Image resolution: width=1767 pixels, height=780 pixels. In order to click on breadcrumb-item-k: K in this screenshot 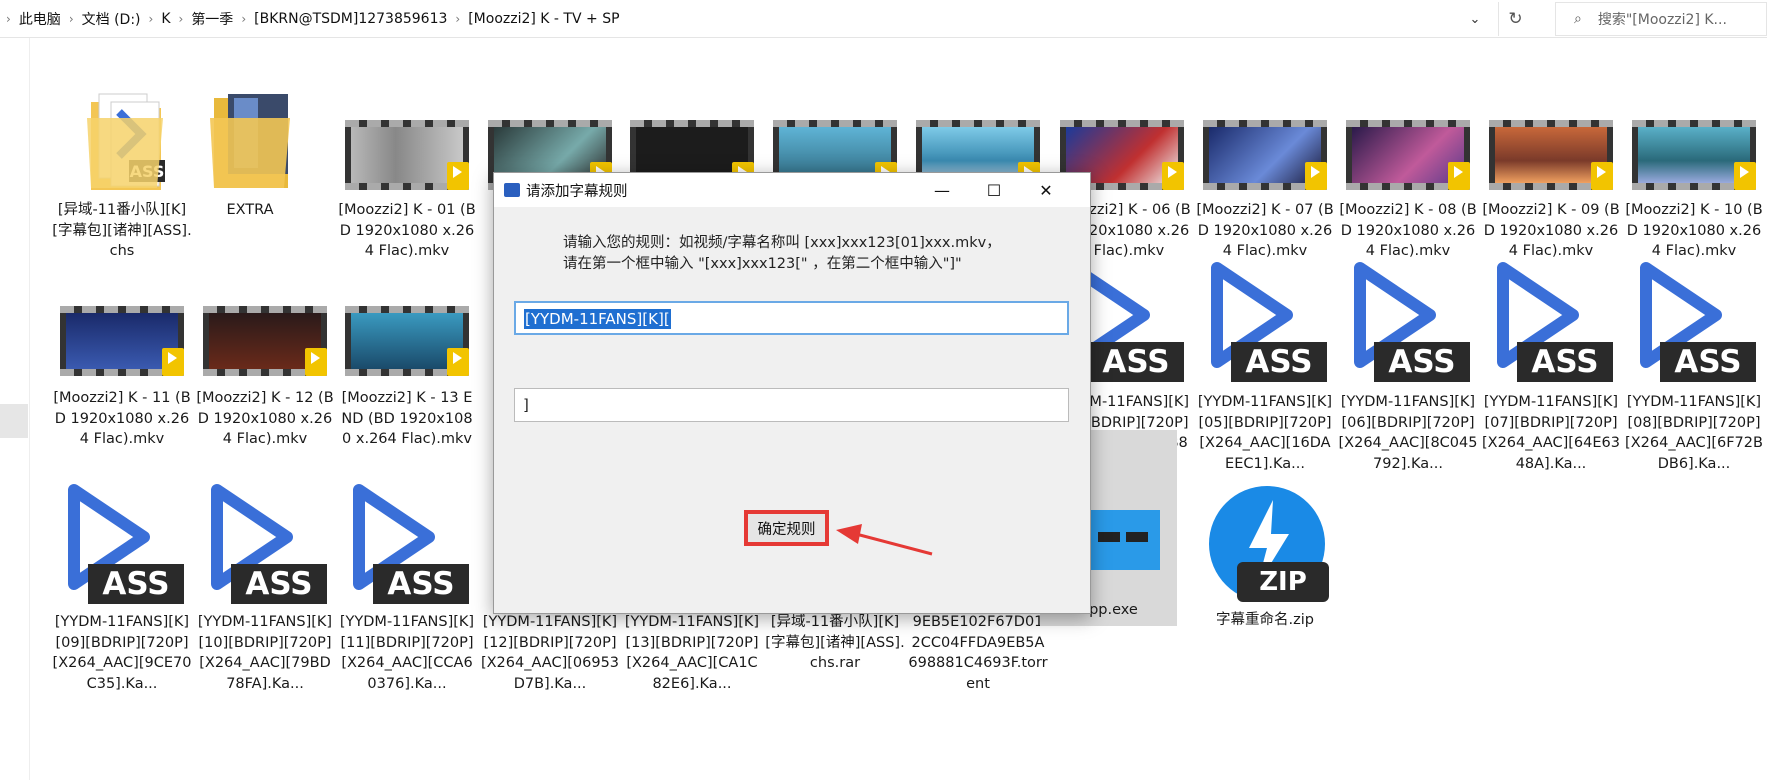, I will do `click(165, 19)`.